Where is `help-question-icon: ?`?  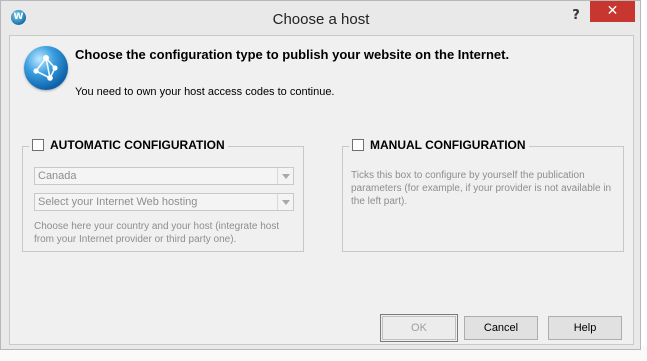 help-question-icon: ? is located at coordinates (576, 16).